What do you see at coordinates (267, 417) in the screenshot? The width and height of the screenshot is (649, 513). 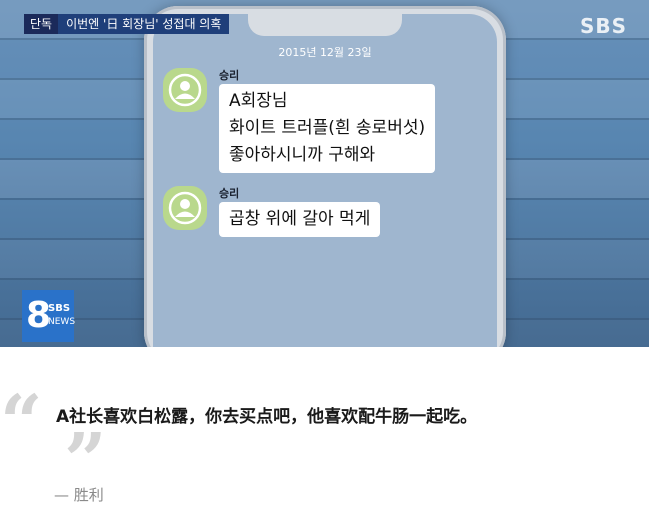 I see `quote-text: A社长喜欢白松露，你去买点吧，他喜欢配牛肠一起吃。` at bounding box center [267, 417].